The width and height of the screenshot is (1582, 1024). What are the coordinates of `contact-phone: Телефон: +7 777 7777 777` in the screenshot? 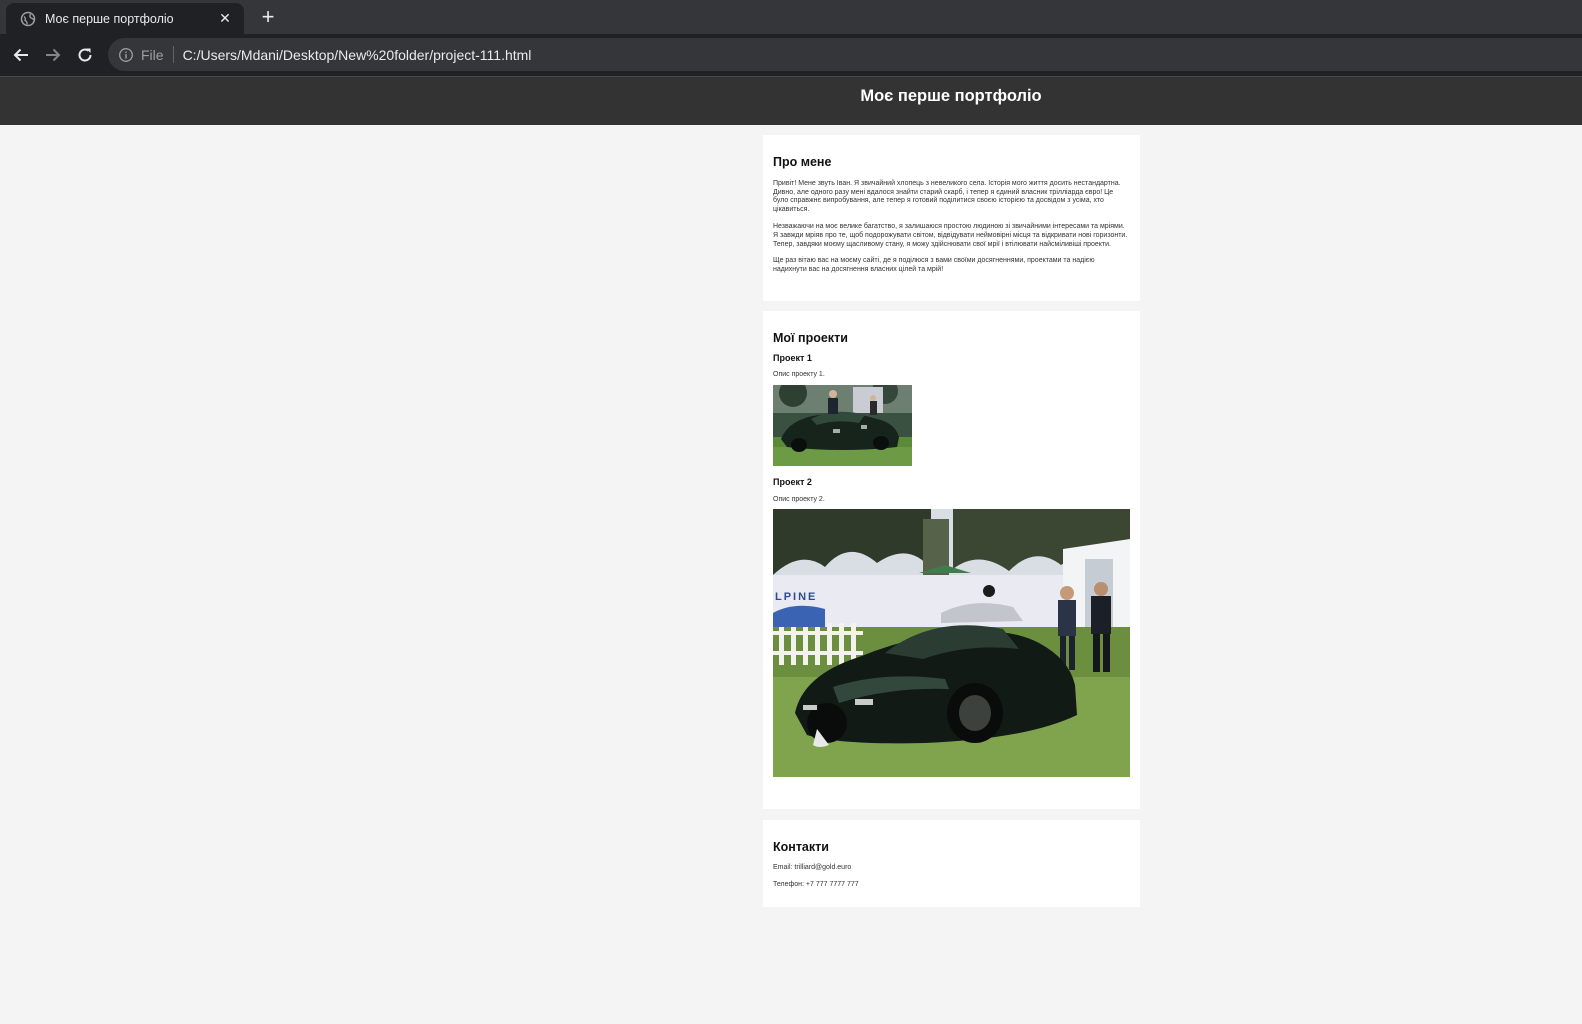 It's located at (816, 884).